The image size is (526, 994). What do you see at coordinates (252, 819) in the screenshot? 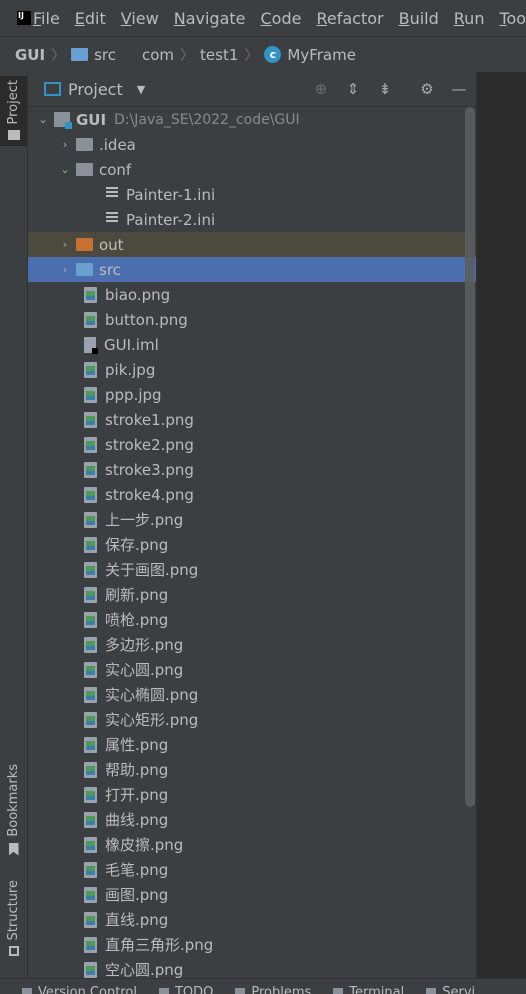
I see `tree-file: 曲线.png` at bounding box center [252, 819].